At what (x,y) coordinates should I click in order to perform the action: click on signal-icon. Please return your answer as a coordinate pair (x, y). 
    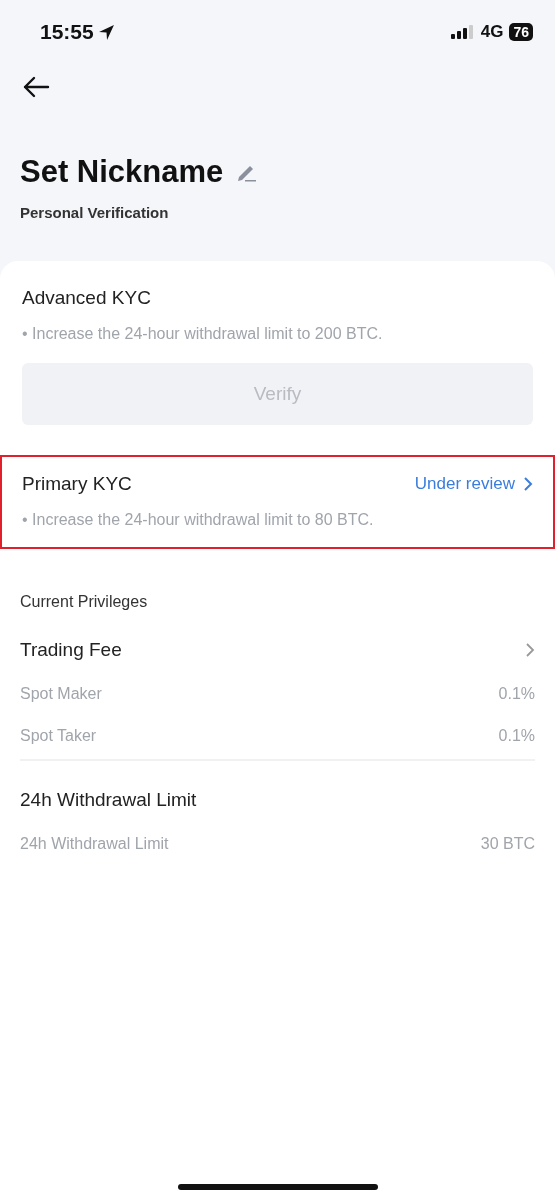
    Looking at the image, I should click on (462, 32).